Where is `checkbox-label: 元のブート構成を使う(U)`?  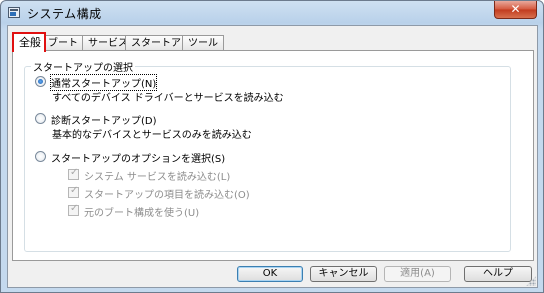 checkbox-label: 元のブート構成を使う(U) is located at coordinates (142, 213).